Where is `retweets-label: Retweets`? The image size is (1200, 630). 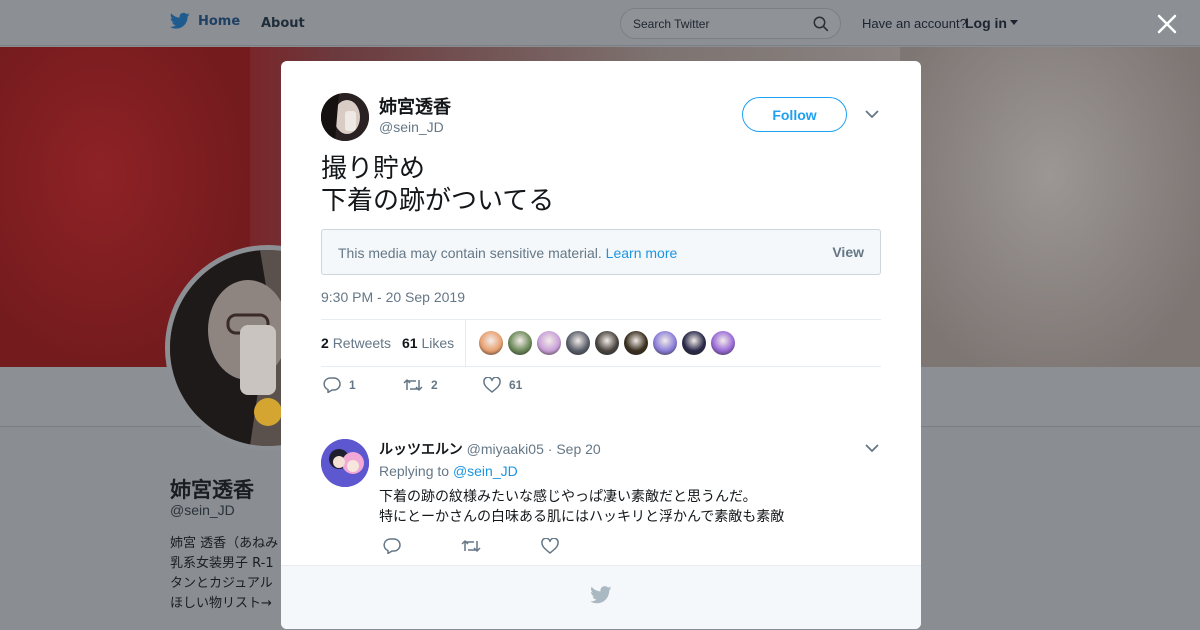
retweets-label: Retweets is located at coordinates (362, 343).